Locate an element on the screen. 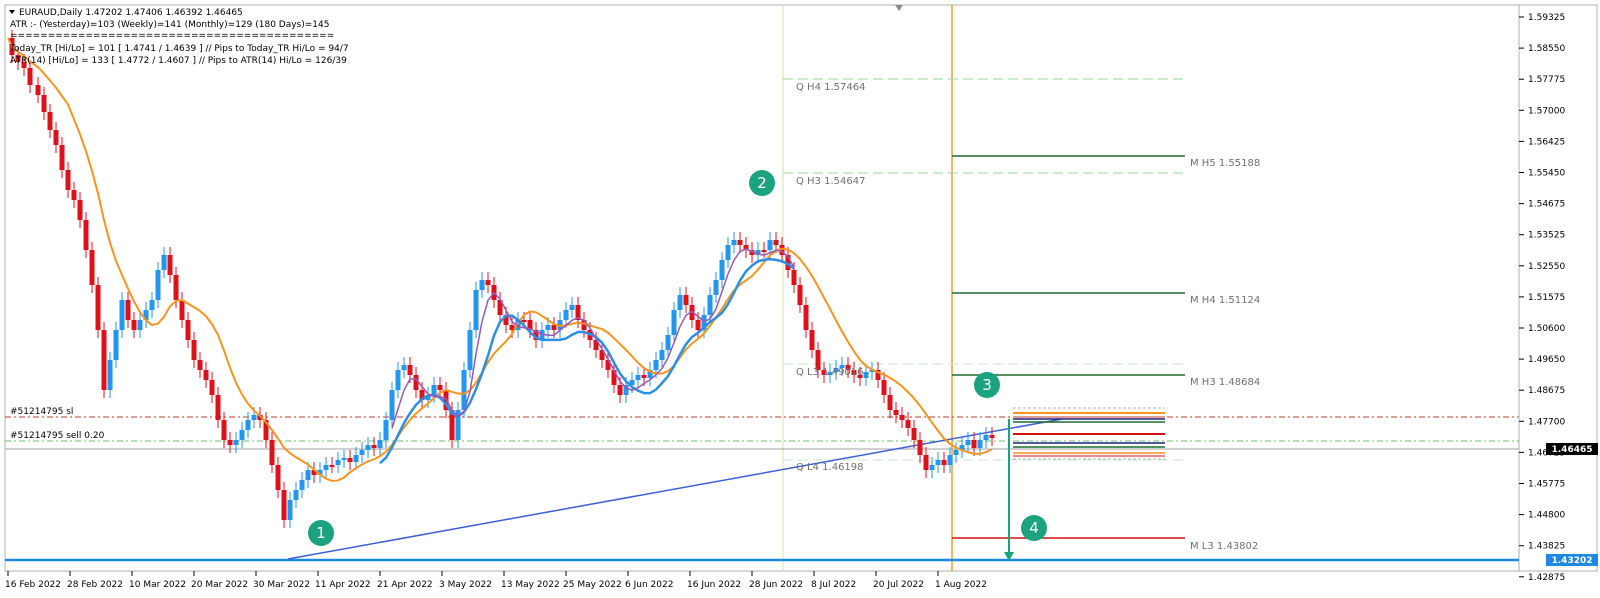  marker-2: 2 is located at coordinates (762, 183).